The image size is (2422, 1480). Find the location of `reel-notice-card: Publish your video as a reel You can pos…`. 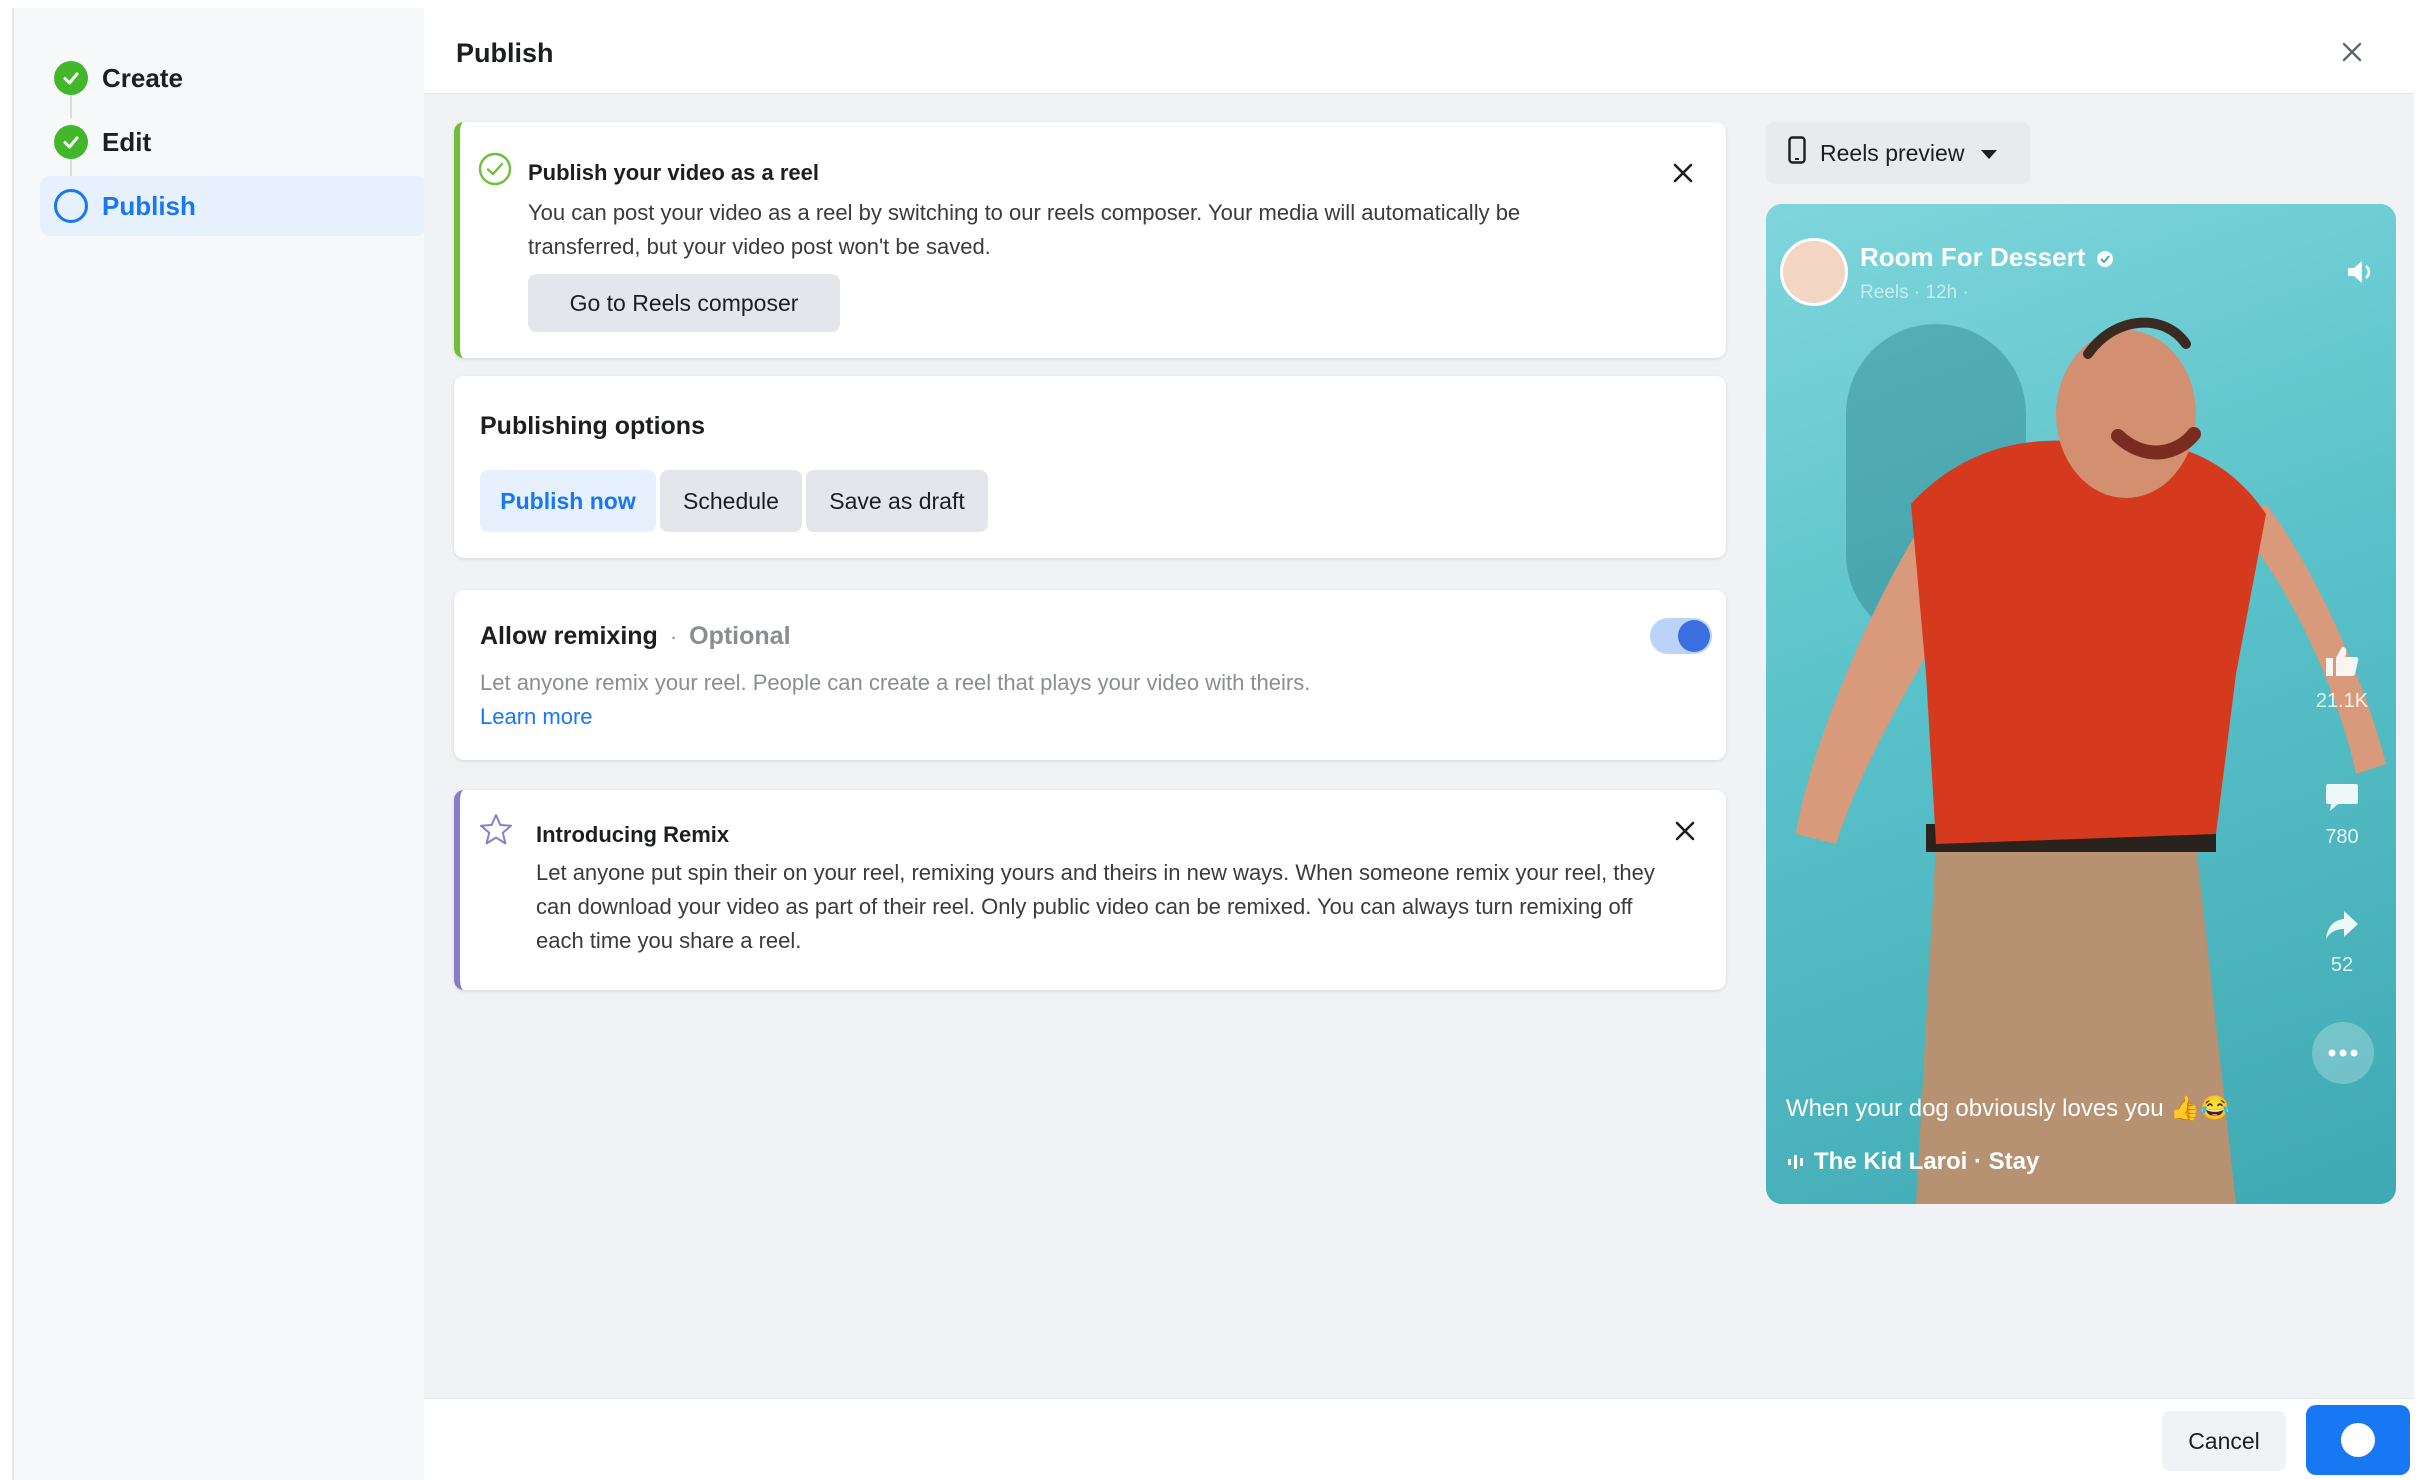

reel-notice-card: Publish your video as a reel You can pos… is located at coordinates (1090, 240).